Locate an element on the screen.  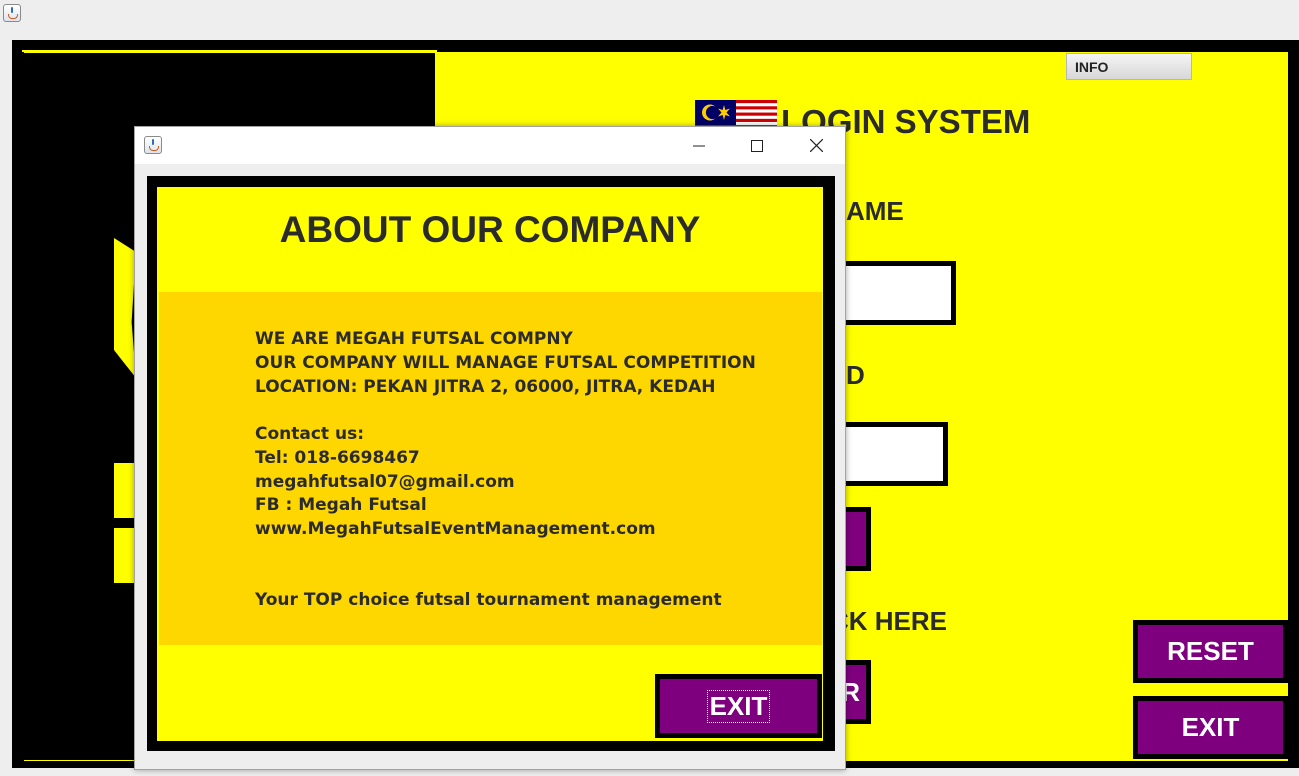
register-prompt: CK HERE is located at coordinates (889, 621).